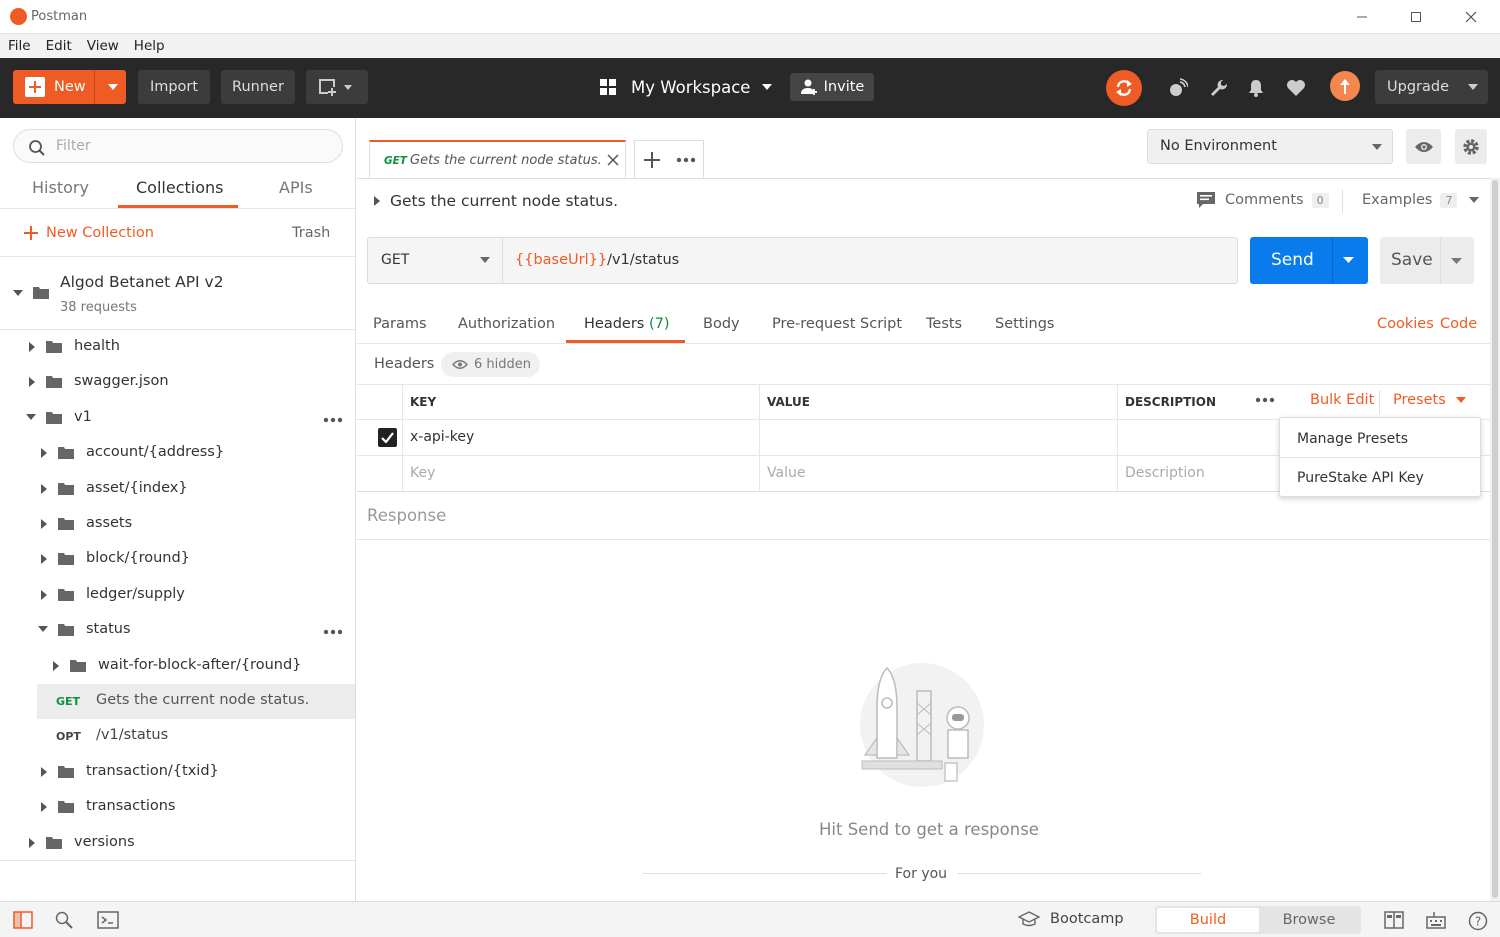 Image resolution: width=1500 pixels, height=937 pixels. I want to click on request-tab: GET Gets the current node status., so click(497, 159).